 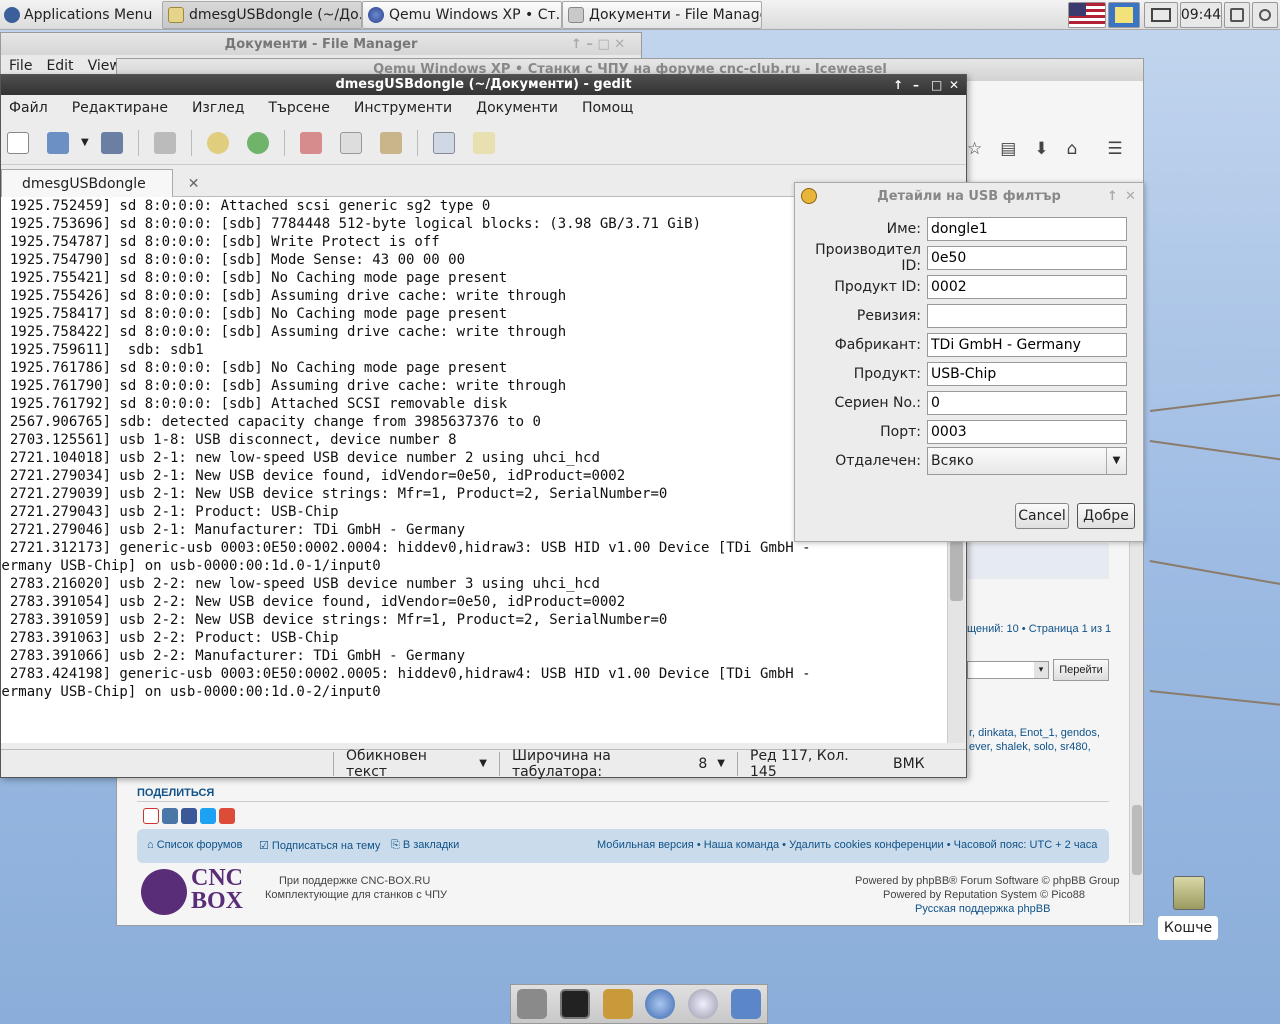 What do you see at coordinates (425, 845) in the screenshot?
I see `bookmarks-link: ⎘ В закладки` at bounding box center [425, 845].